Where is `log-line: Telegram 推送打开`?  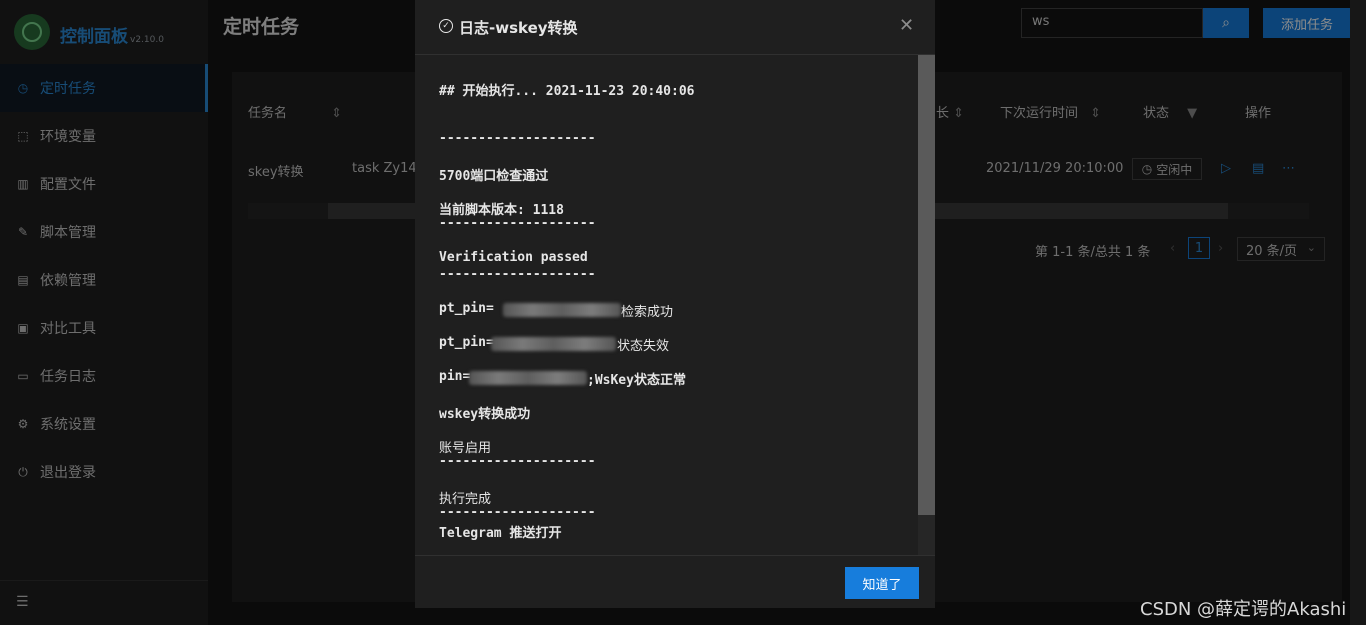 log-line: Telegram 推送打开 is located at coordinates (500, 533).